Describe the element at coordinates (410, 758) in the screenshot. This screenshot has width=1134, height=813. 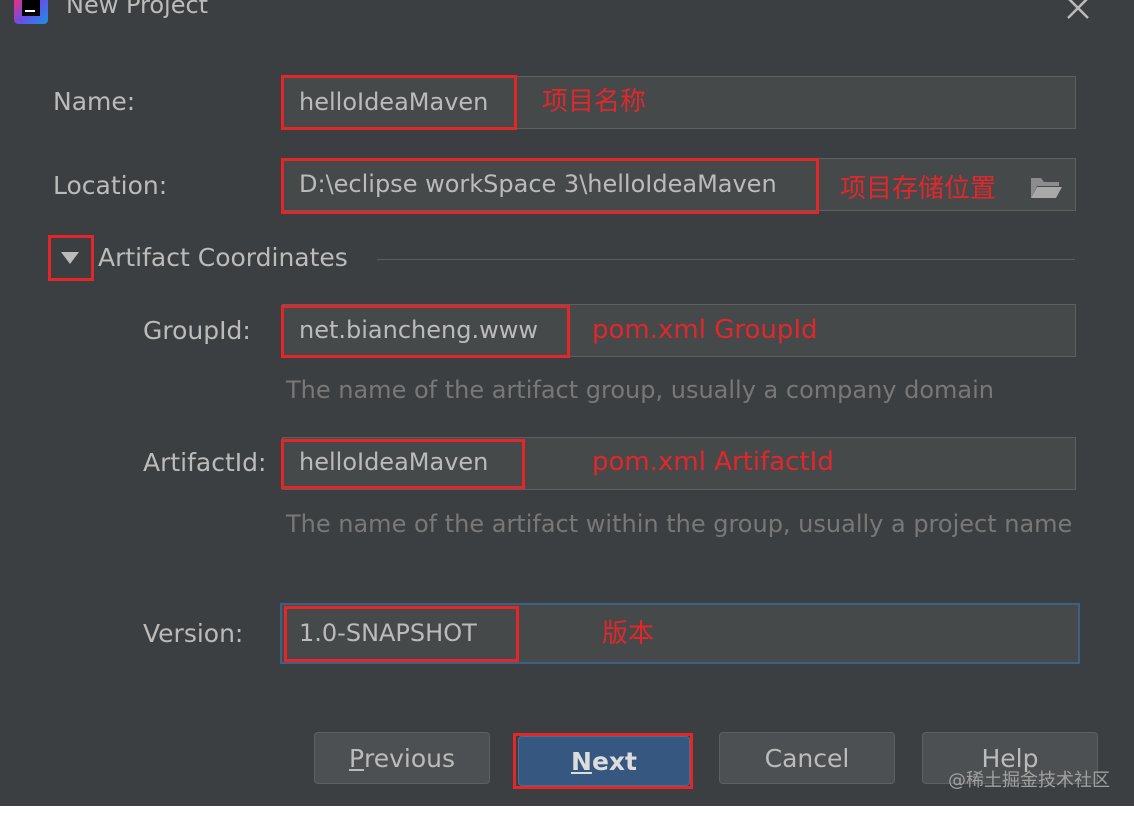
I see `previous-label: revious` at that location.